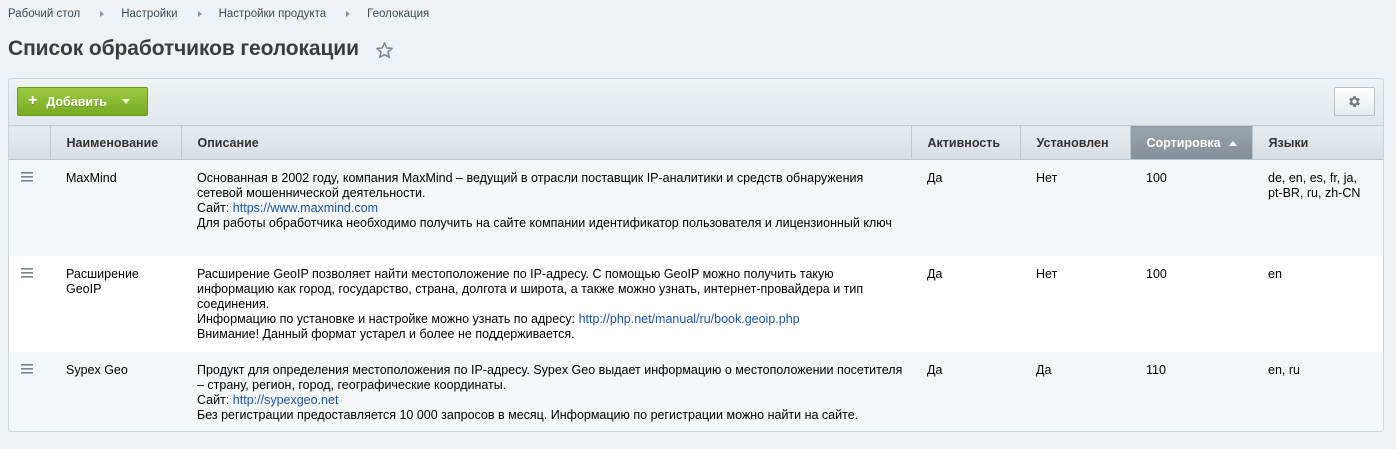 This screenshot has width=1396, height=449. I want to click on title-row: Список обработчиков геолокации, so click(201, 49).